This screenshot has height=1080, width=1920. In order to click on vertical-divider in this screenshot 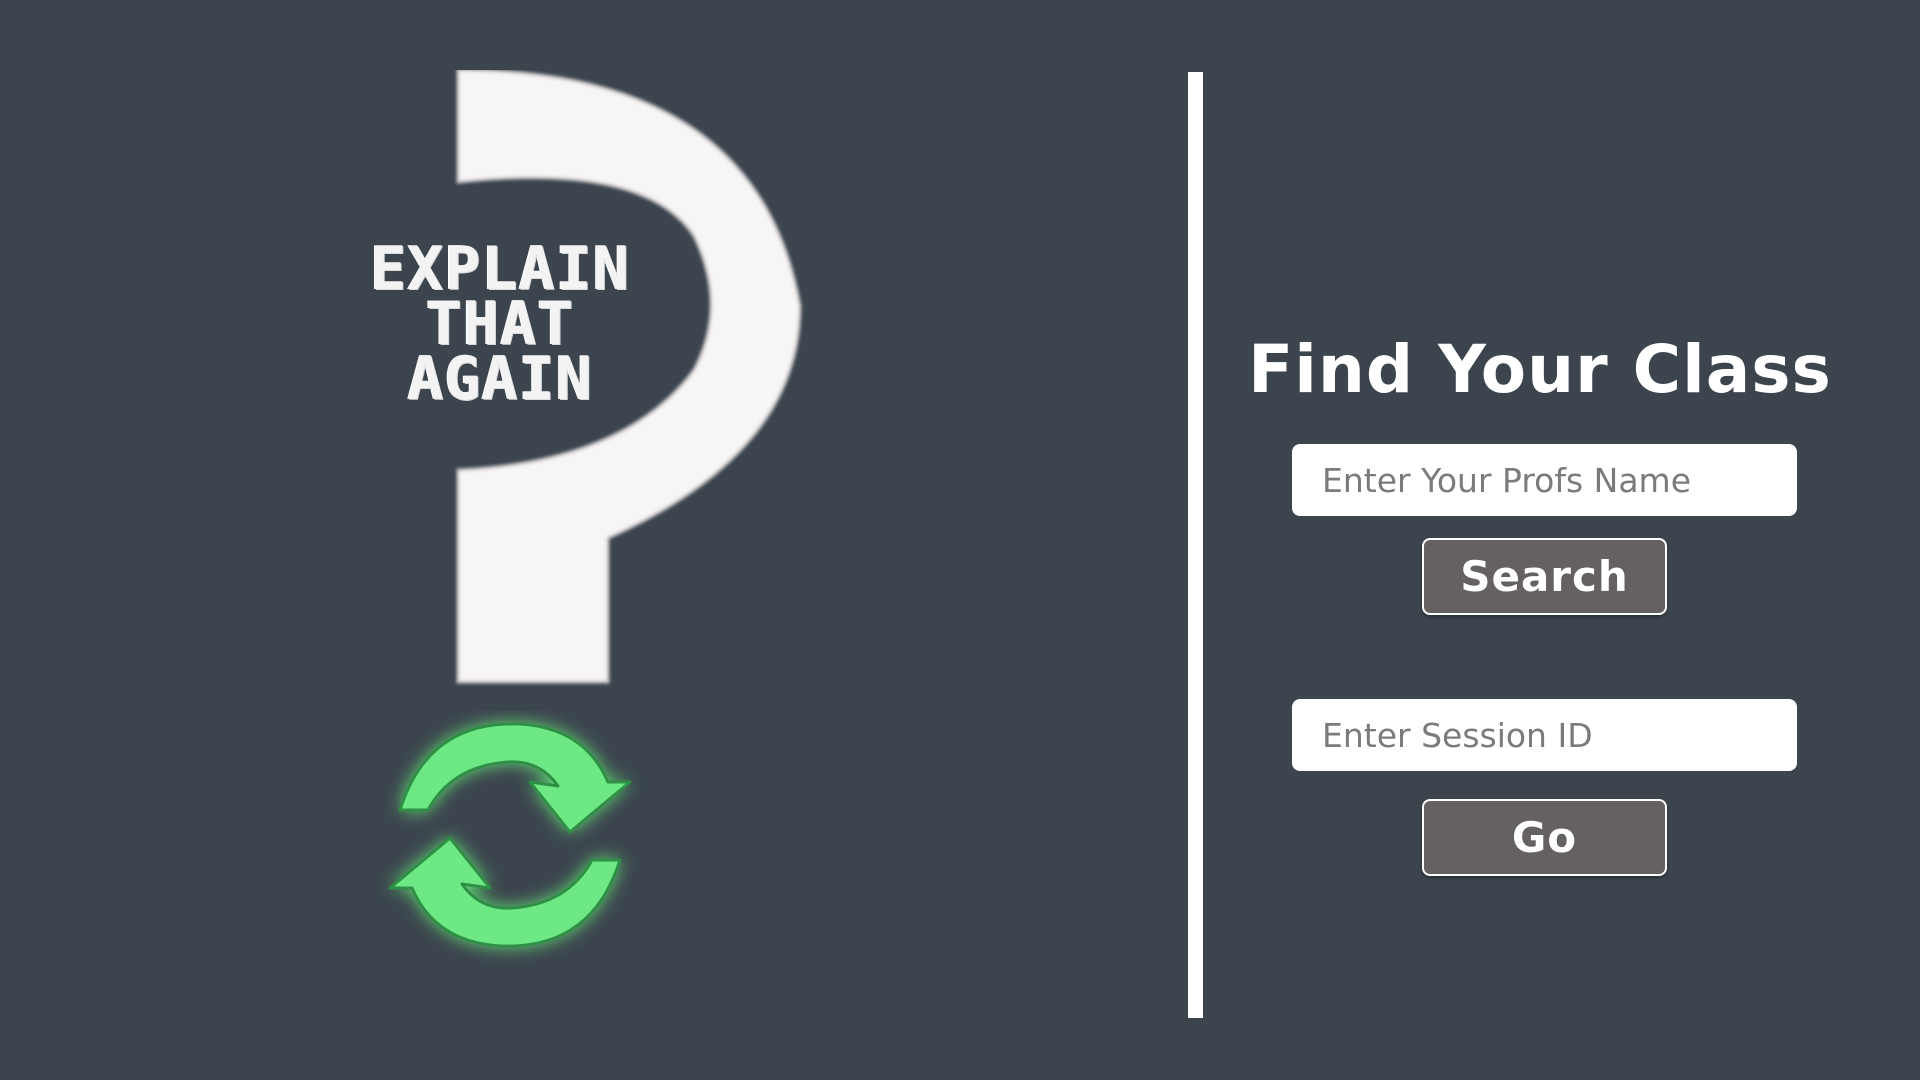, I will do `click(1195, 545)`.